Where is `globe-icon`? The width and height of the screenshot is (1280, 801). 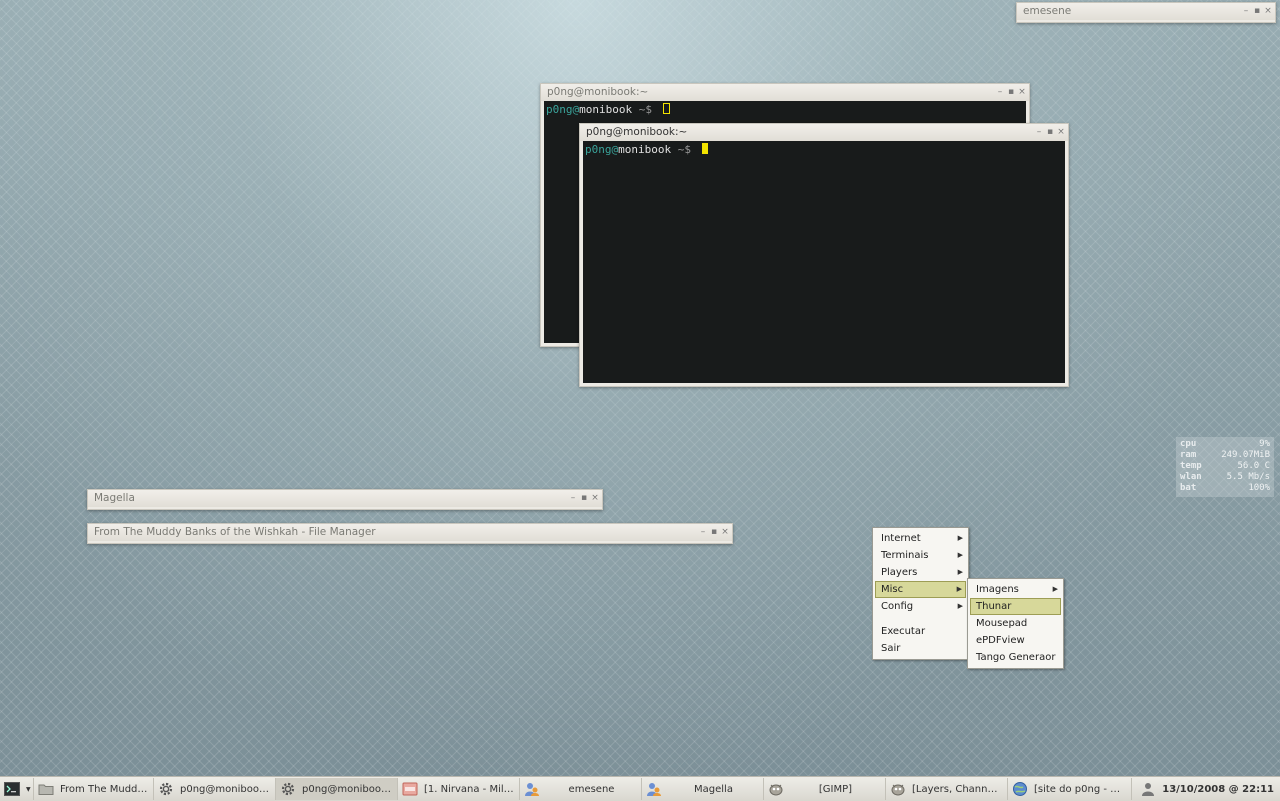 globe-icon is located at coordinates (1020, 789).